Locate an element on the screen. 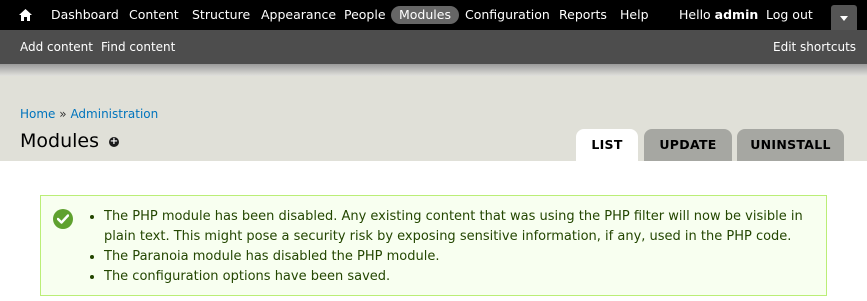 This screenshot has width=867, height=301. shortcut-add-content: Add content is located at coordinates (56, 47).